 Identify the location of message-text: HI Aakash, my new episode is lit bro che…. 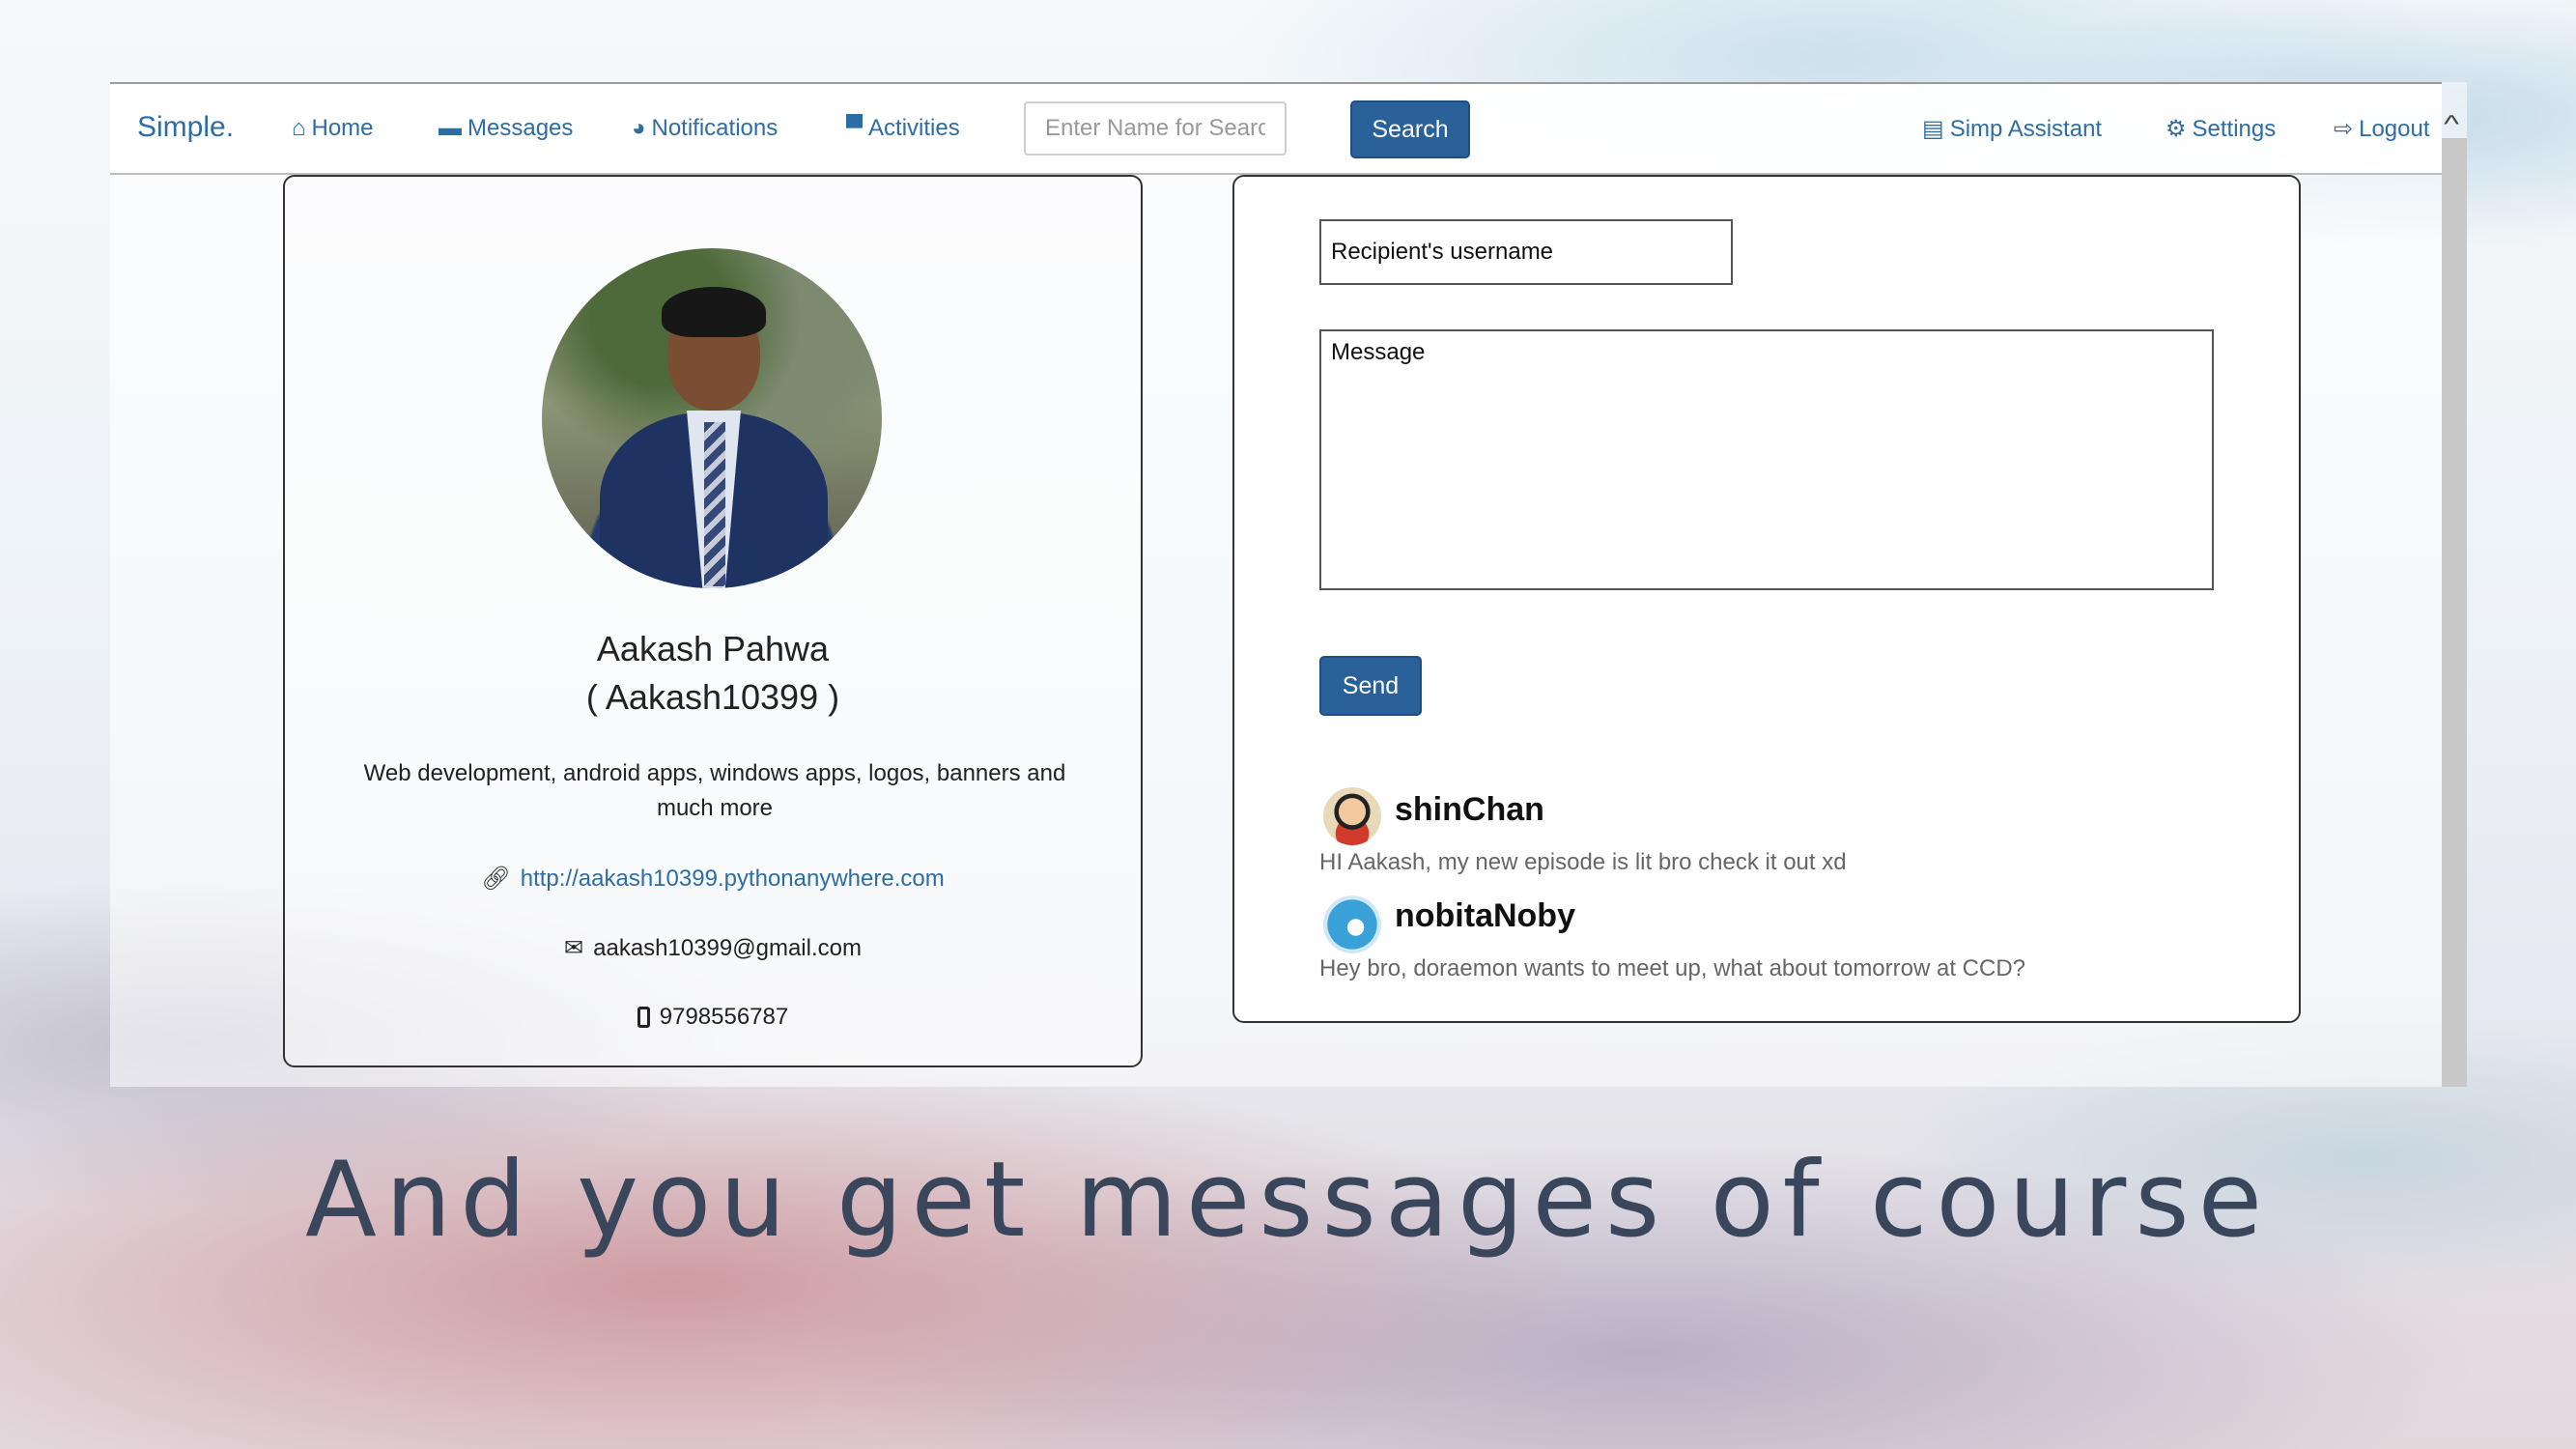
(1583, 862).